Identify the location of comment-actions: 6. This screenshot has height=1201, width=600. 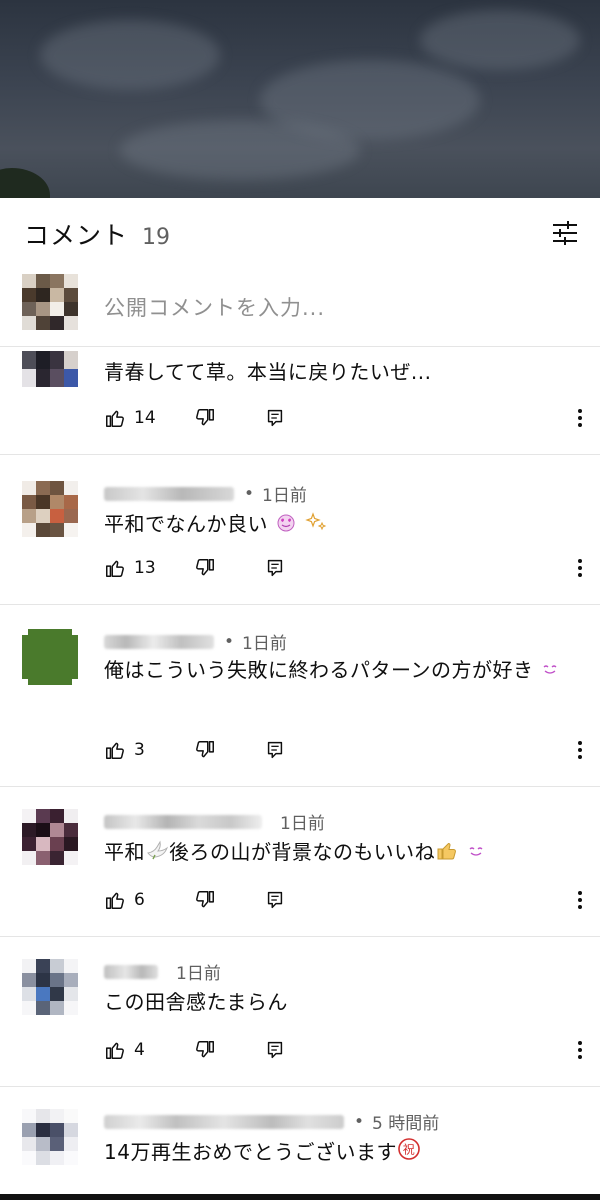
(344, 900).